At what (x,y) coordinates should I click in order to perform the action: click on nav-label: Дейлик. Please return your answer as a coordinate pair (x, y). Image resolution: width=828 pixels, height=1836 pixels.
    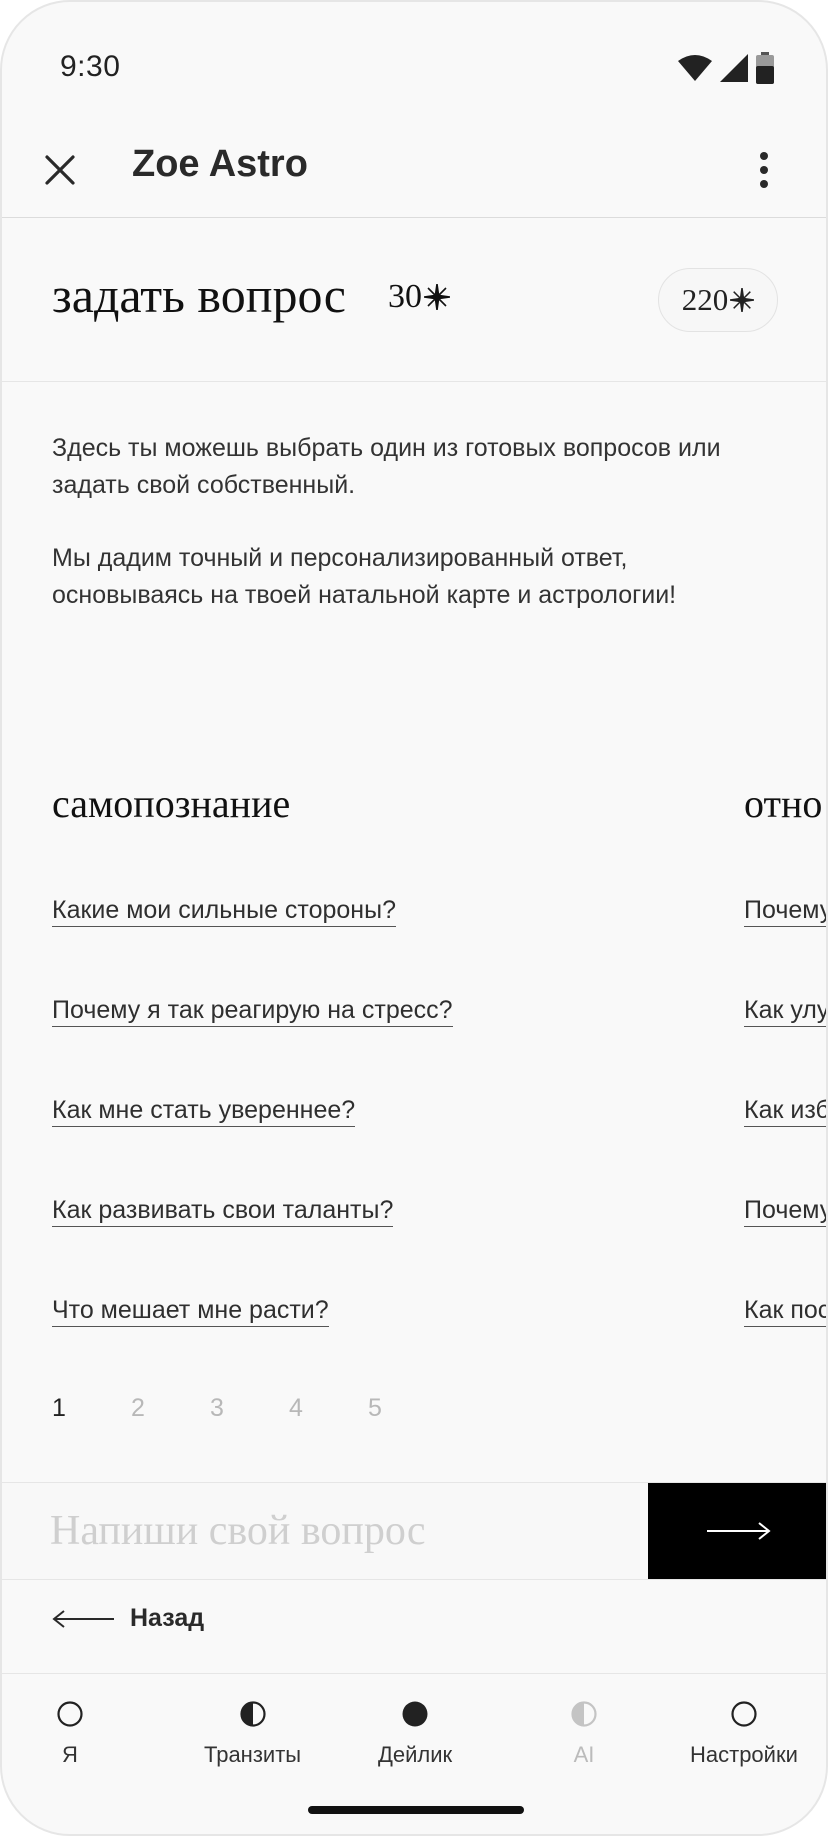
    Looking at the image, I should click on (415, 1754).